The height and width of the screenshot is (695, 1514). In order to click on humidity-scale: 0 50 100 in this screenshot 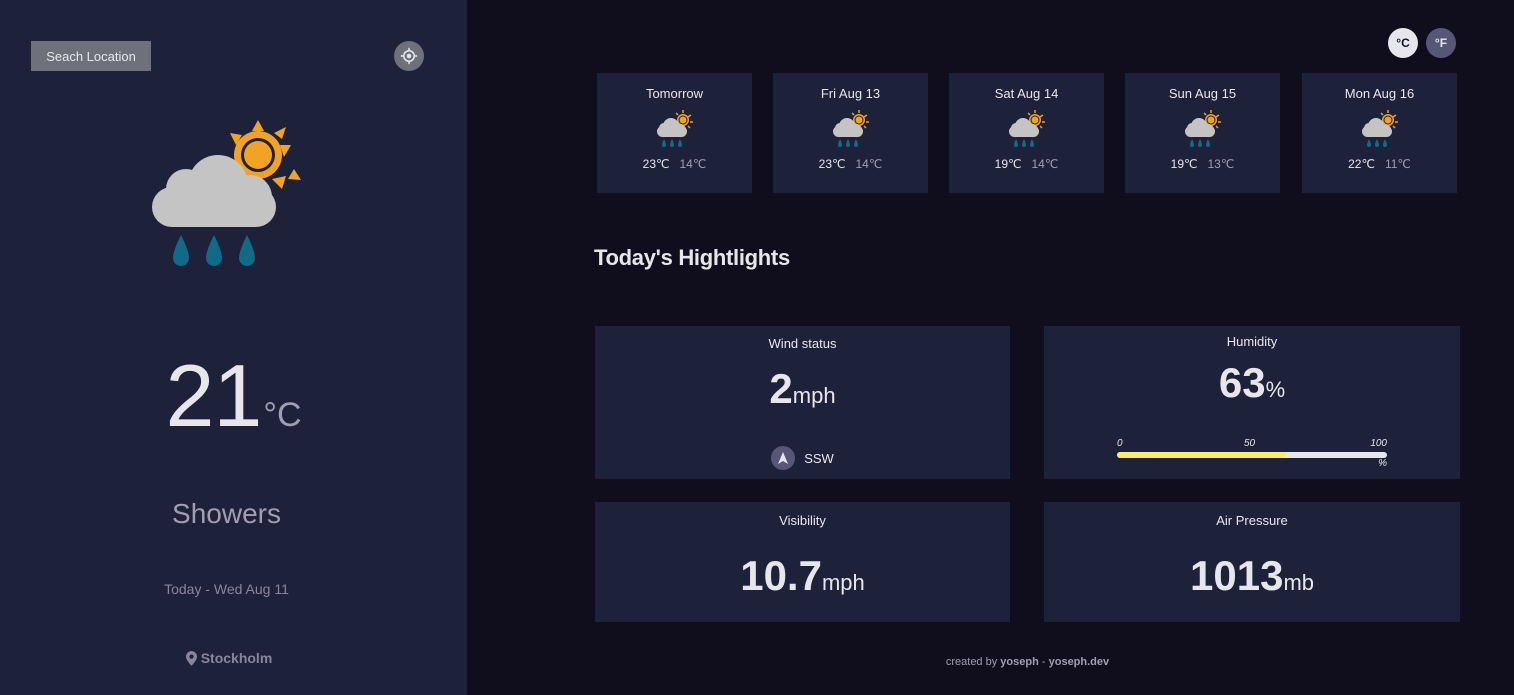, I will do `click(1252, 445)`.